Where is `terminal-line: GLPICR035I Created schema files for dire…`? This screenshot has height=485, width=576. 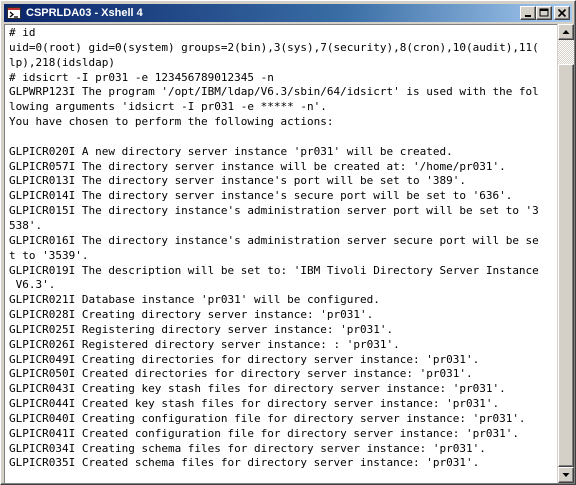 terminal-line: GLPICR035I Created schema files for dire… is located at coordinates (244, 463).